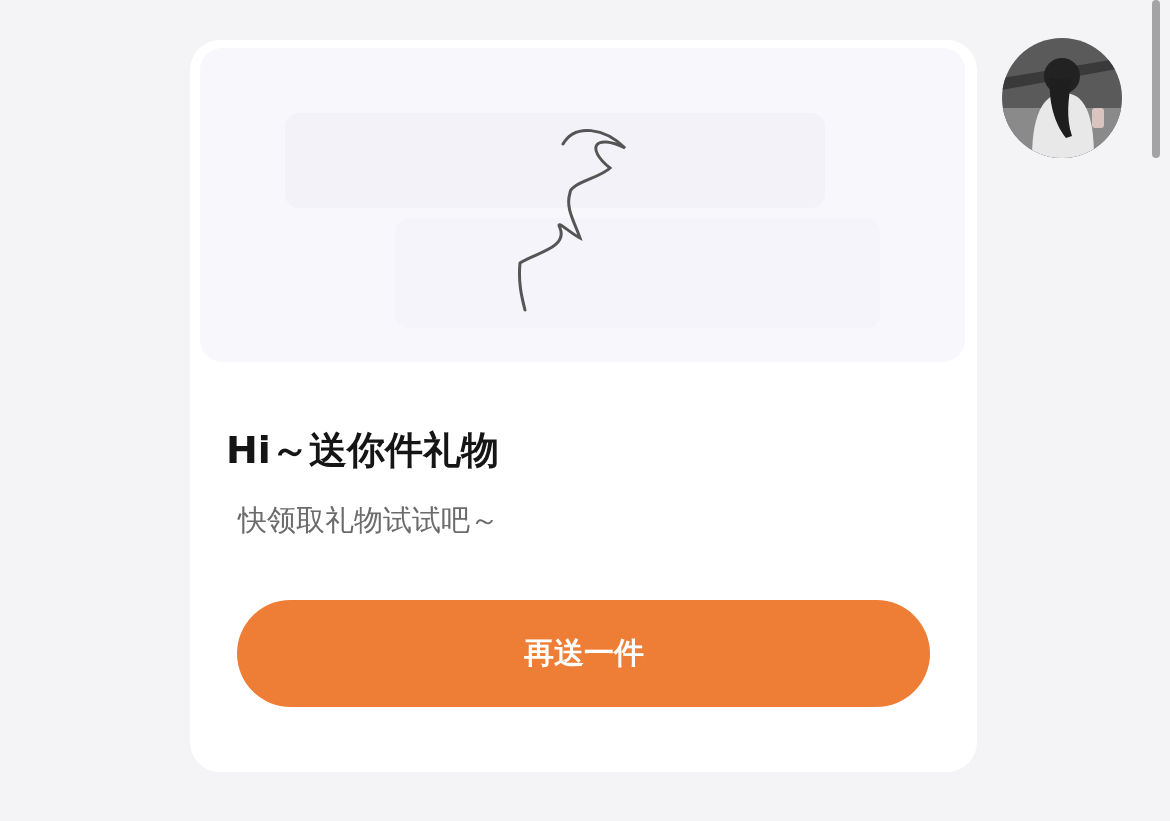 The width and height of the screenshot is (1170, 821). I want to click on send-again-button: 再送一件, so click(583, 653).